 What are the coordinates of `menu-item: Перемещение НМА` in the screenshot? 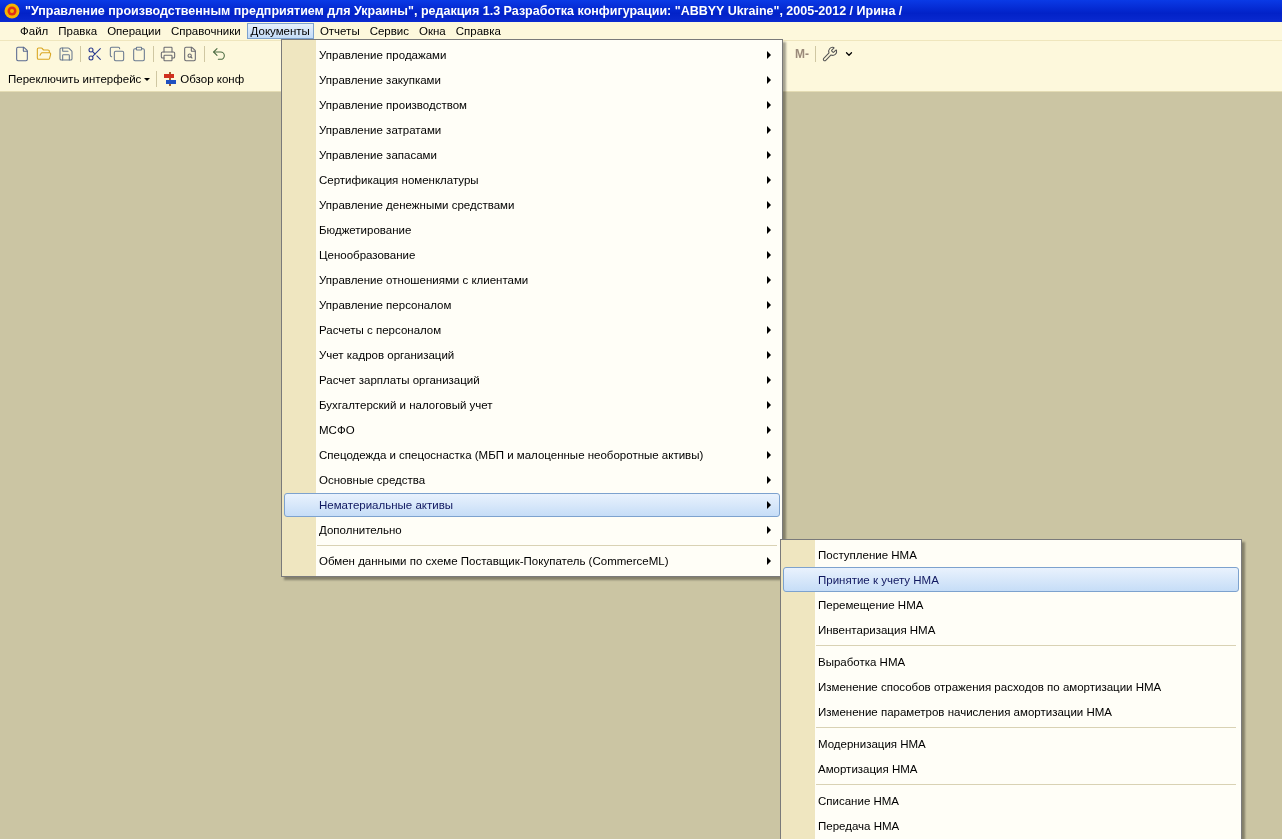 It's located at (1011, 604).